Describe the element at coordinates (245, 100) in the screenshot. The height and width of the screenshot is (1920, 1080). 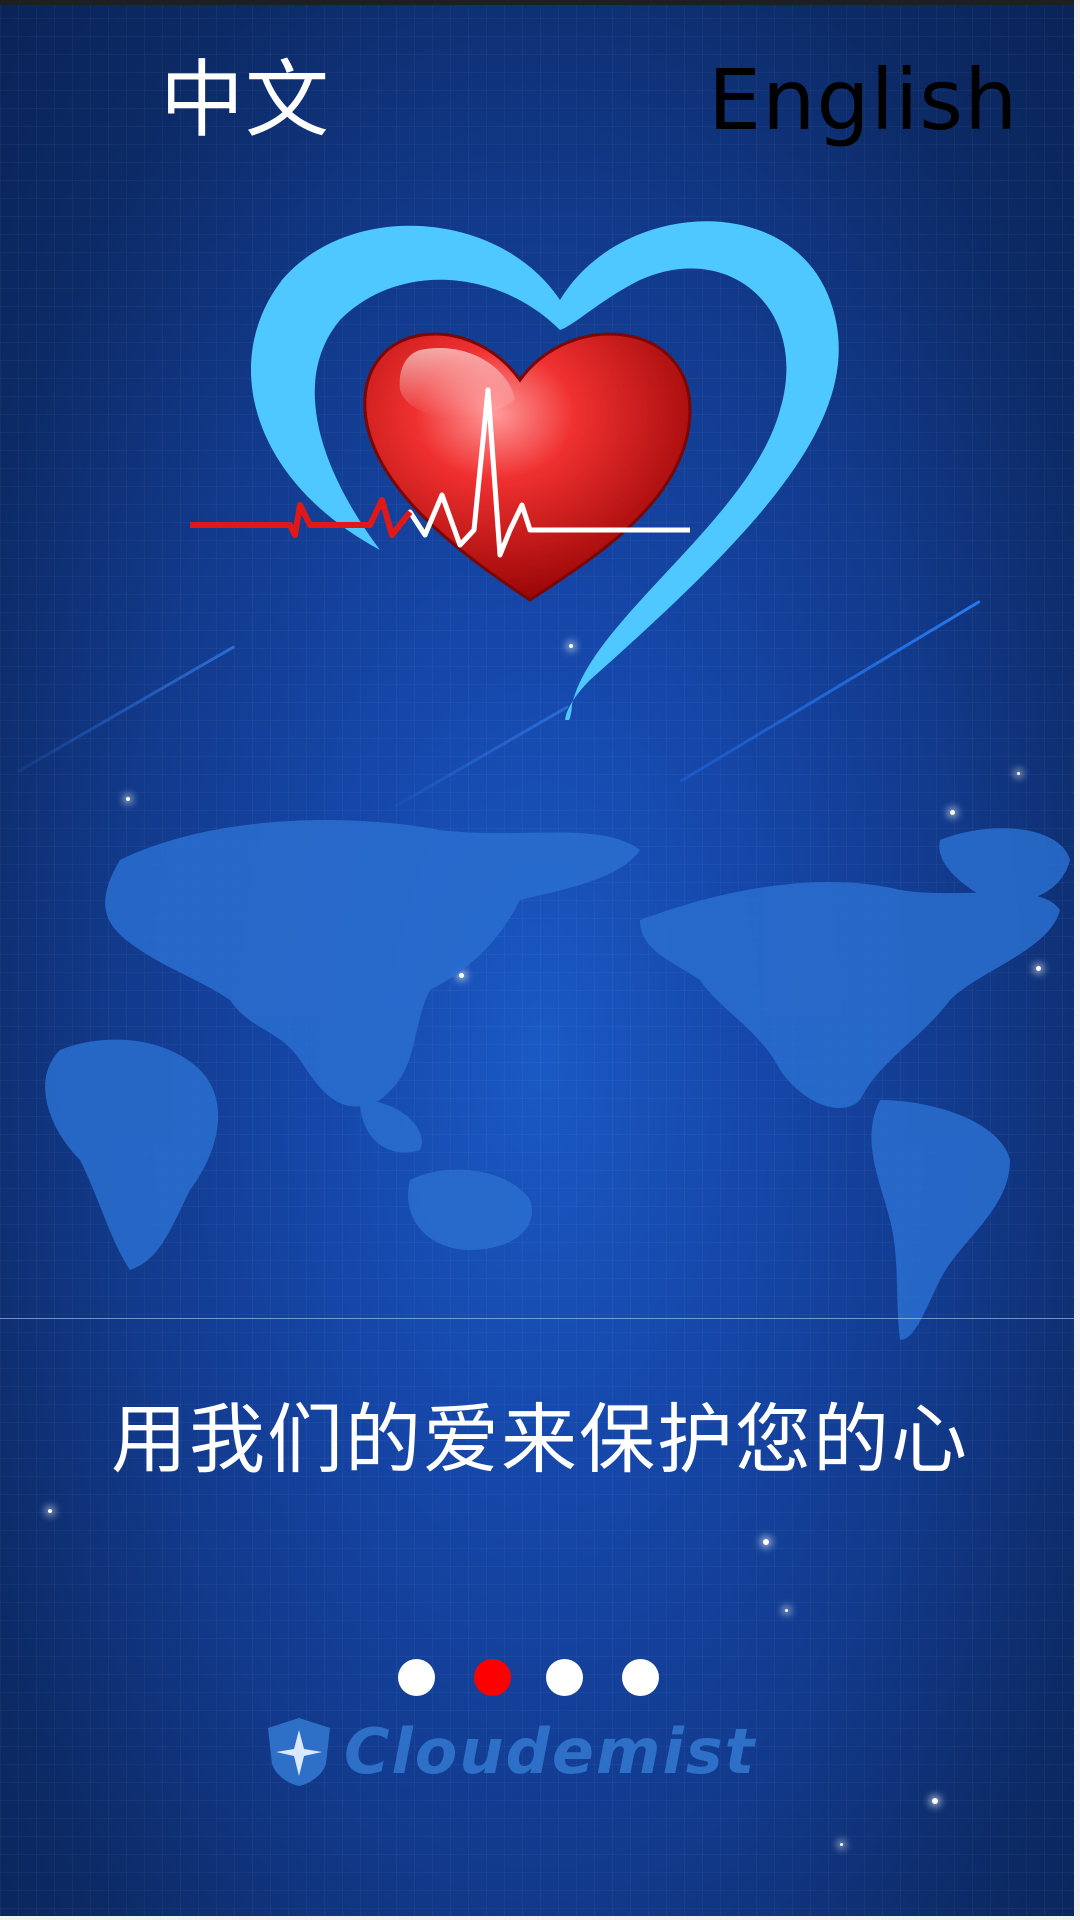
I see `language-chinese-button: 中文` at that location.